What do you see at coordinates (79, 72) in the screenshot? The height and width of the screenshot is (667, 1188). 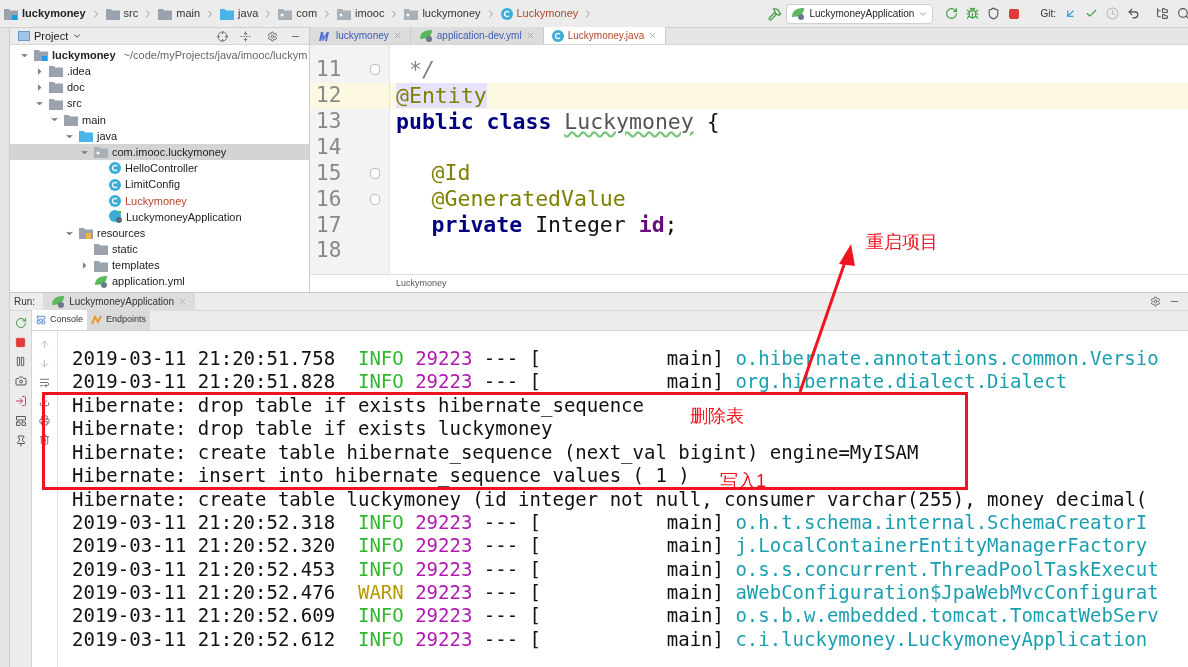 I see `tree-item-label: .idea` at bounding box center [79, 72].